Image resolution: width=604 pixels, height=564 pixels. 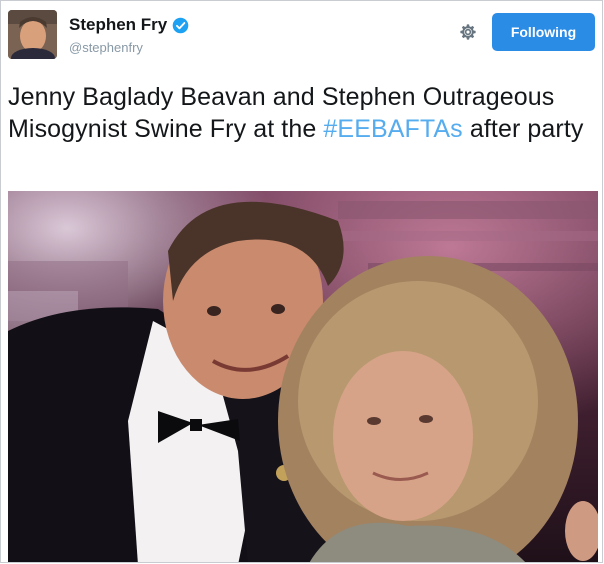 I want to click on tweet-text-part2: after party, so click(x=523, y=129).